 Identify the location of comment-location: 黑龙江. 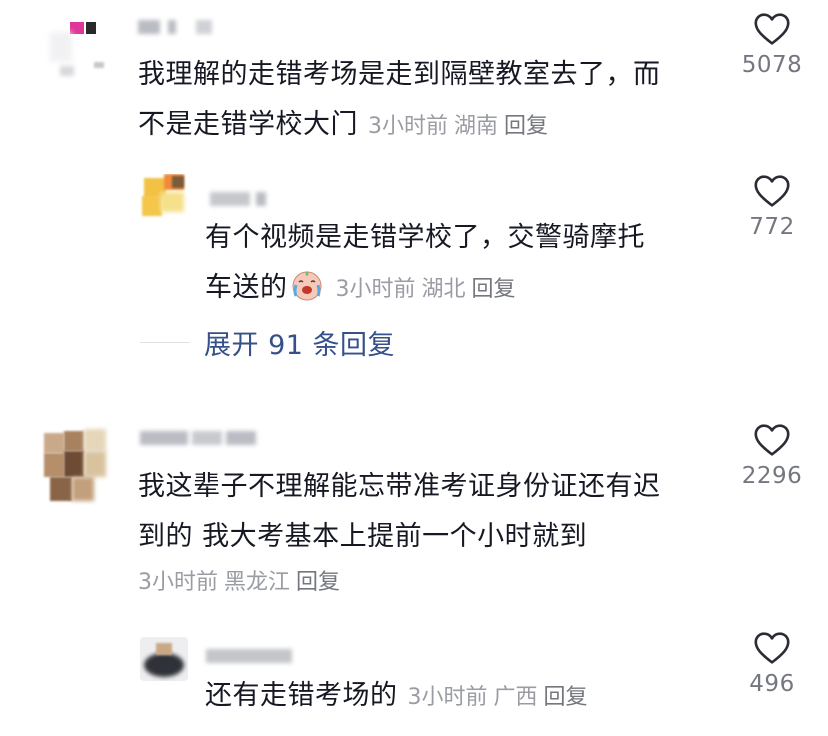
(257, 582).